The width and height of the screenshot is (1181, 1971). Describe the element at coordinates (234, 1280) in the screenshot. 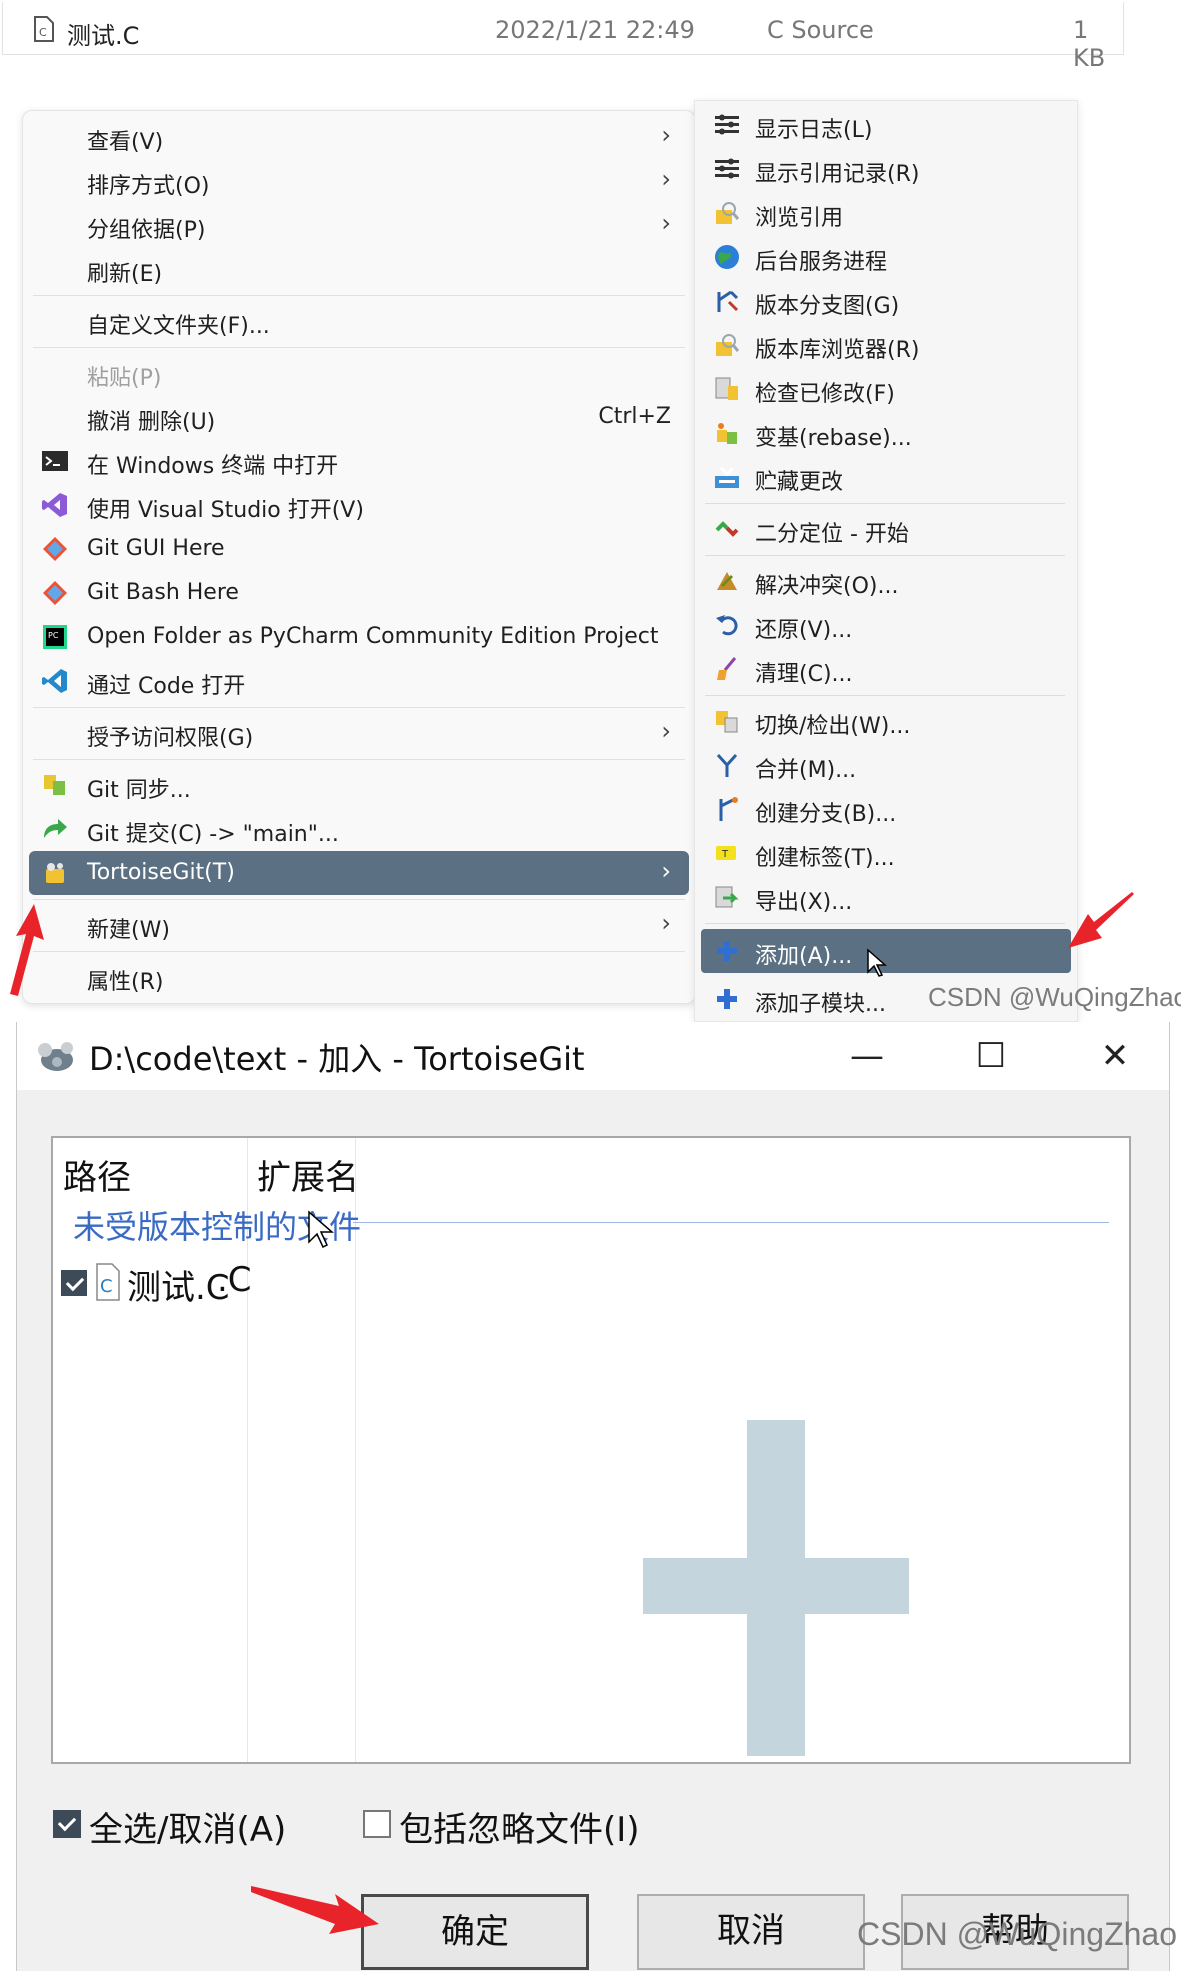

I see `file-row-extension: .C` at that location.